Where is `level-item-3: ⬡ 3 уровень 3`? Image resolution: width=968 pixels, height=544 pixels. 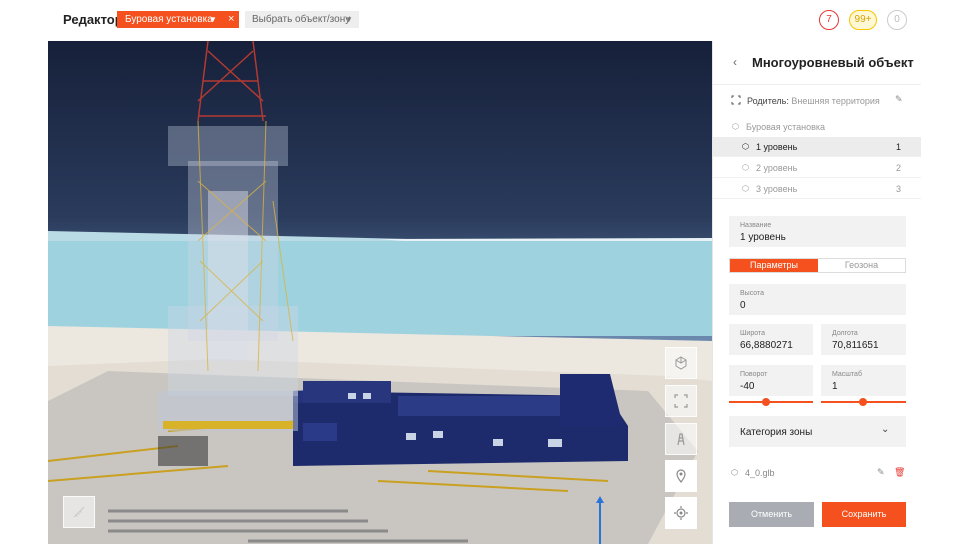 level-item-3: ⬡ 3 уровень 3 is located at coordinates (817, 189).